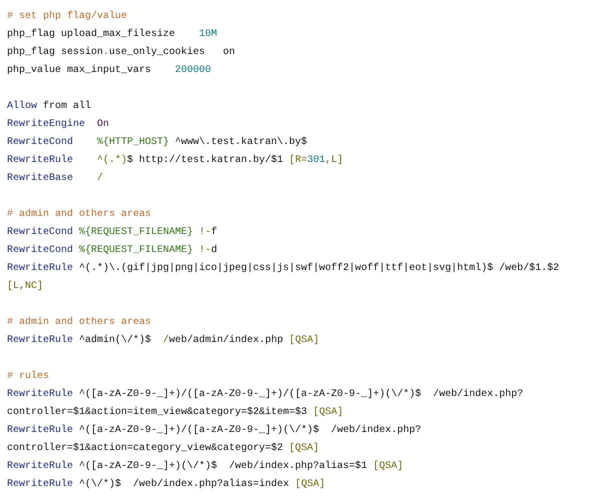 The image size is (600, 502). I want to click on code-line: php_flag session.use_only_cookies on, so click(121, 53).